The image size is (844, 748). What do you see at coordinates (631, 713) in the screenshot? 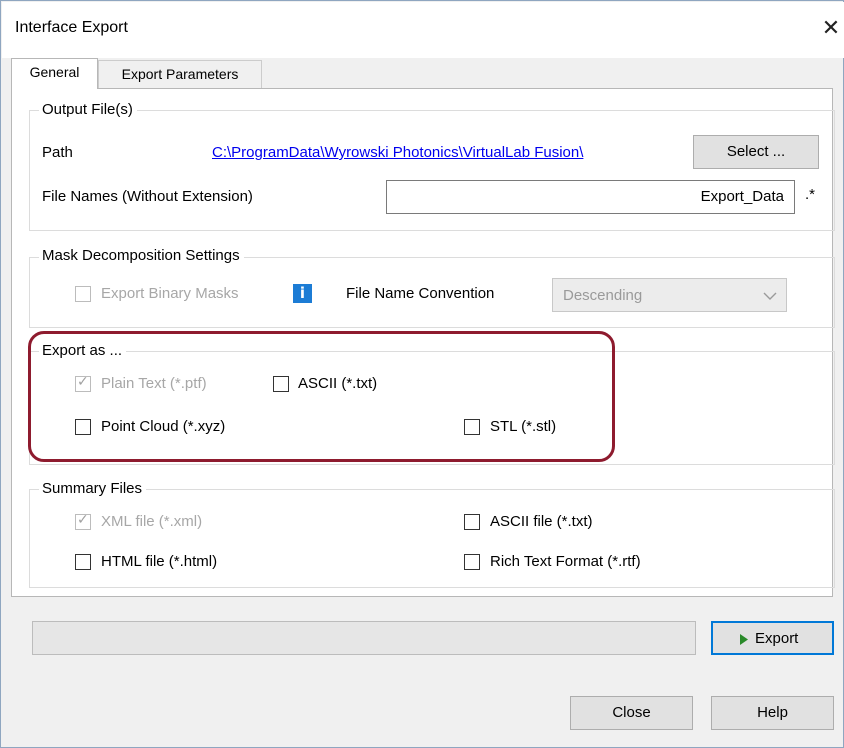
I see `close-button: Close` at bounding box center [631, 713].